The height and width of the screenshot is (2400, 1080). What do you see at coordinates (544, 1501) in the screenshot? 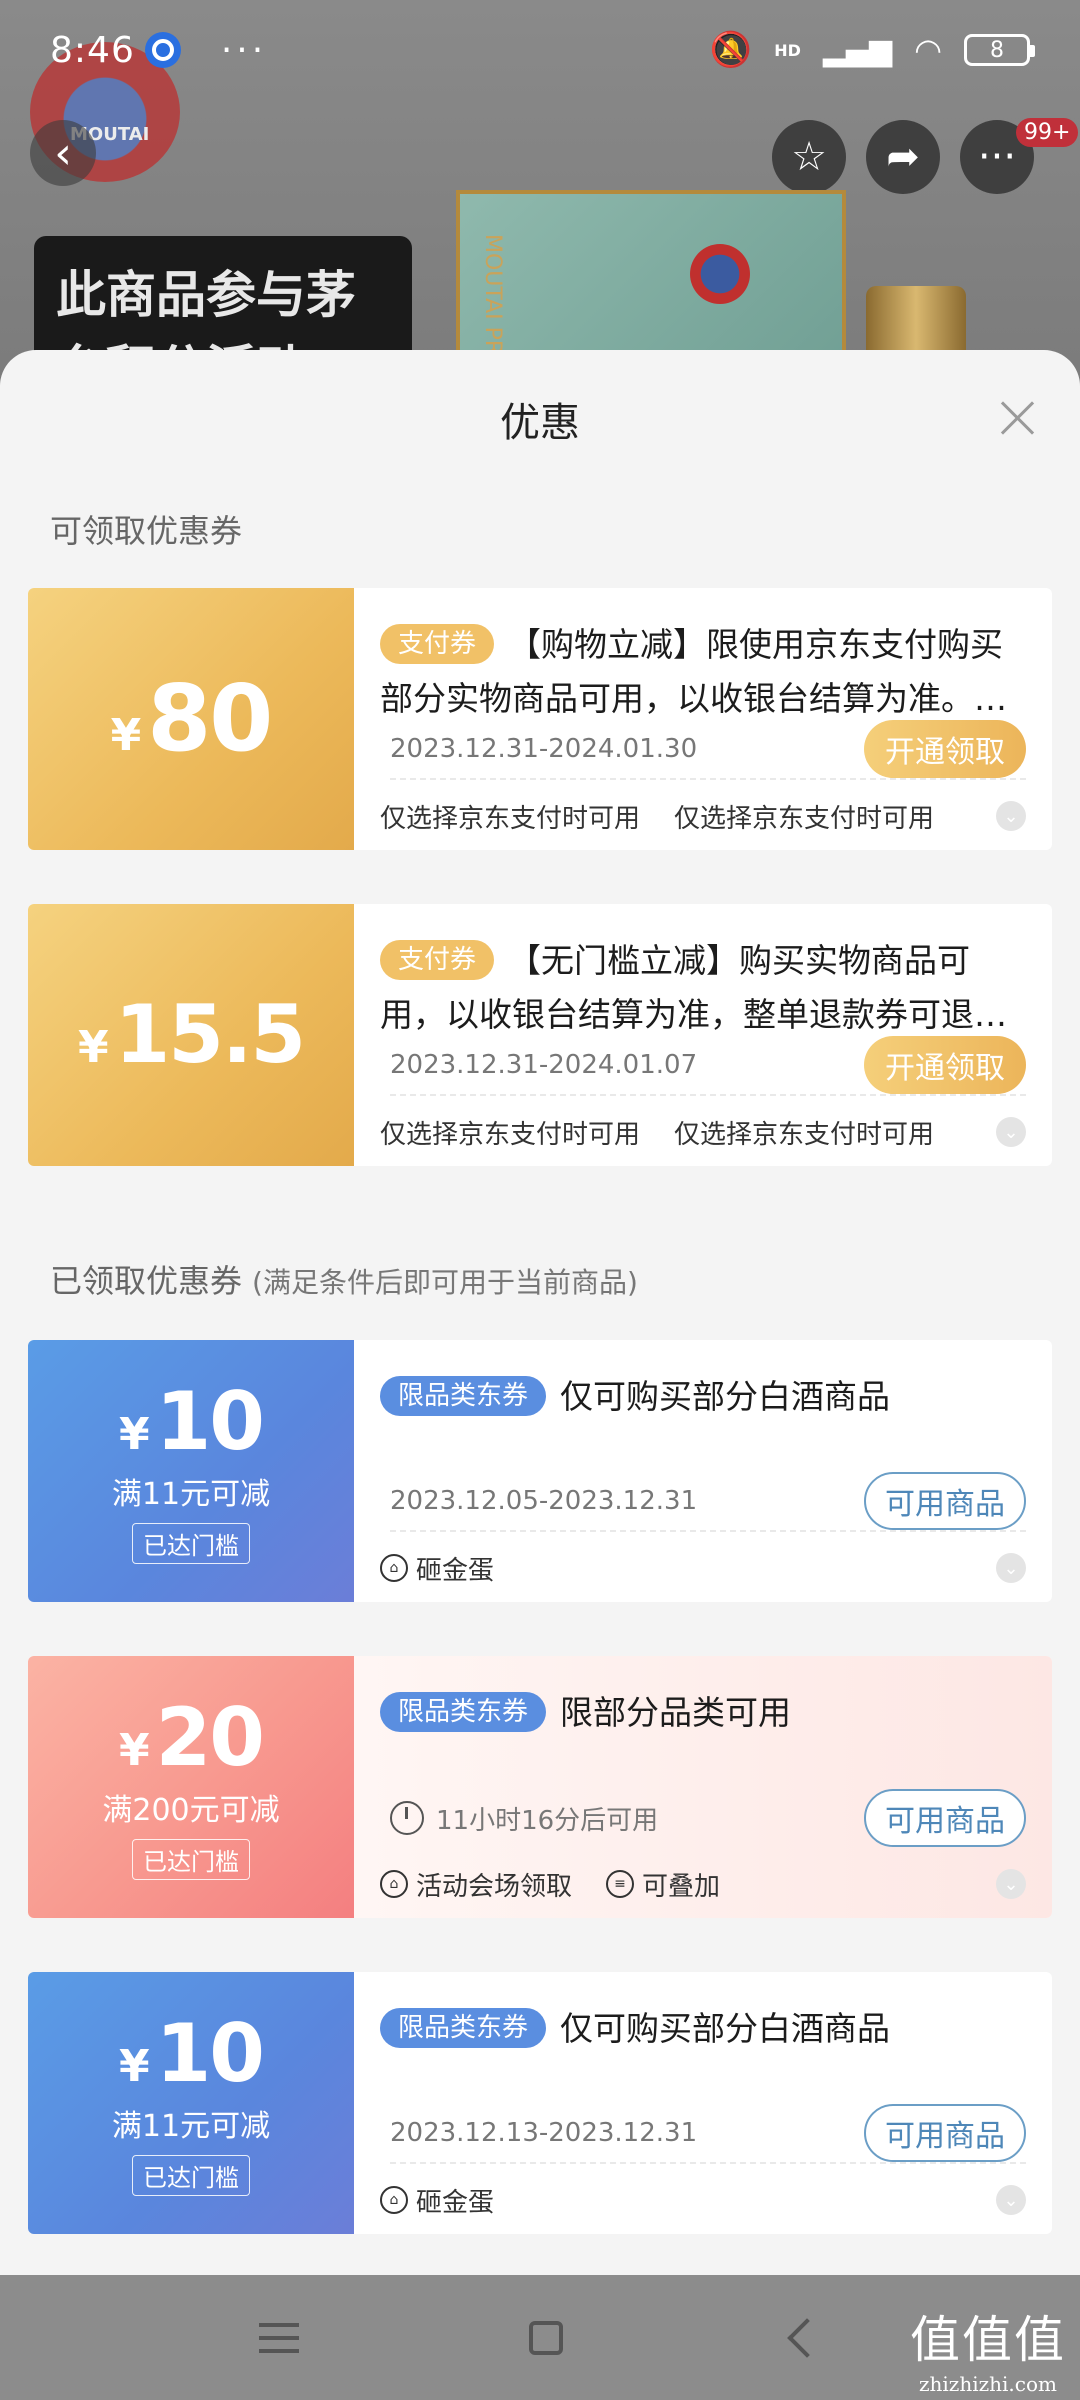
I see `coupon-date: 2023.12.05-2023.12.31` at bounding box center [544, 1501].